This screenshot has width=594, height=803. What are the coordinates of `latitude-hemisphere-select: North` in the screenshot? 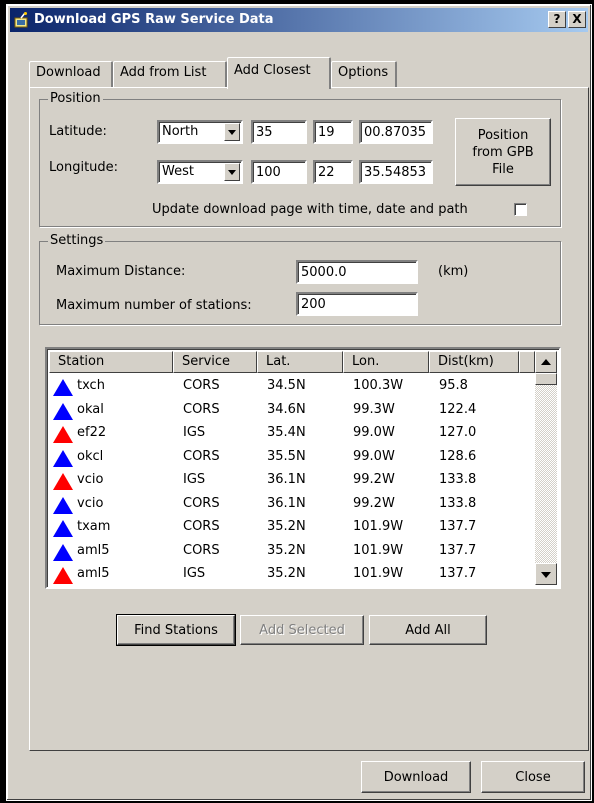 It's located at (200, 132).